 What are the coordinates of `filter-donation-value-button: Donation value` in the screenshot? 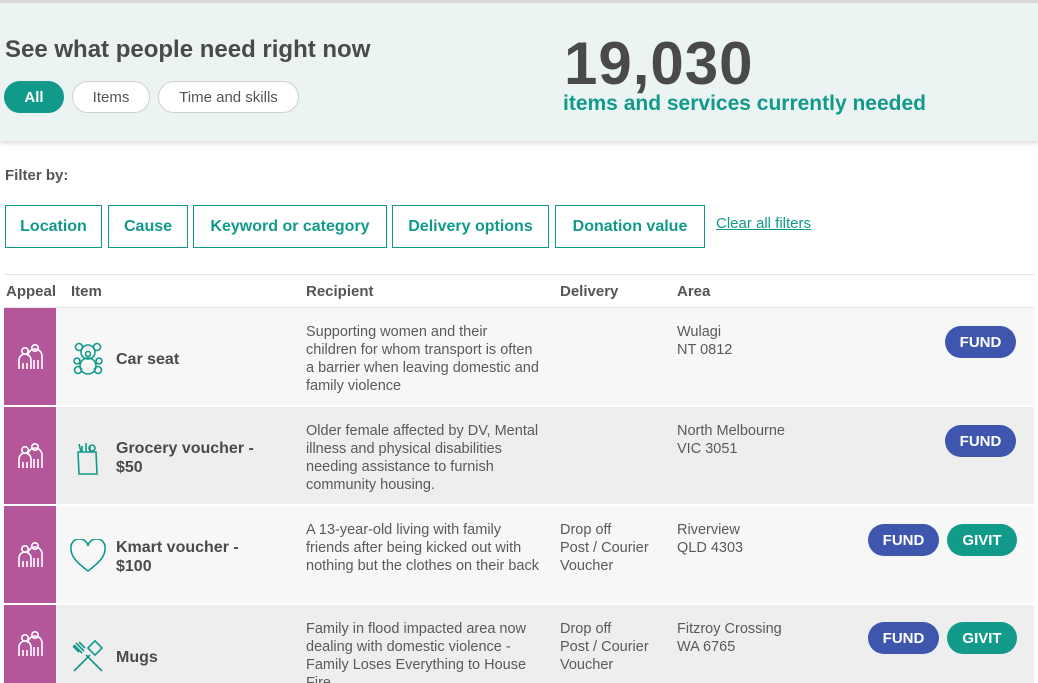 It's located at (630, 226).